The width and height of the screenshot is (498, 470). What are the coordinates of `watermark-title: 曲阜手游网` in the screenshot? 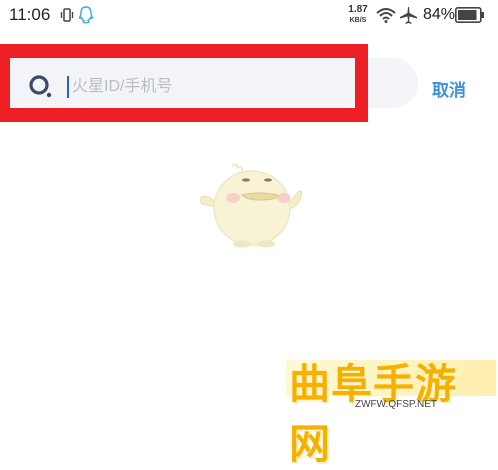 It's located at (373, 414).